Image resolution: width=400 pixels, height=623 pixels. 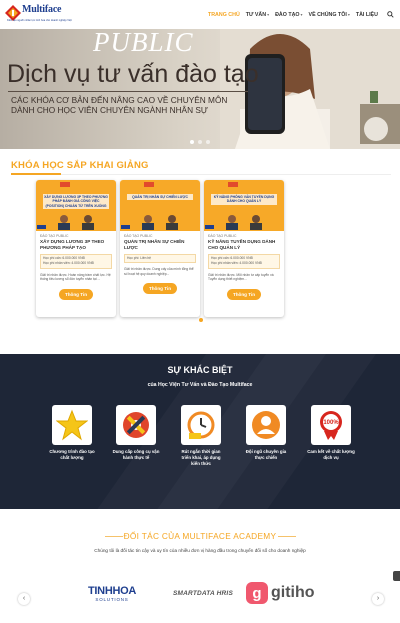 I want to click on hero-slide-dots, so click(x=200, y=142).